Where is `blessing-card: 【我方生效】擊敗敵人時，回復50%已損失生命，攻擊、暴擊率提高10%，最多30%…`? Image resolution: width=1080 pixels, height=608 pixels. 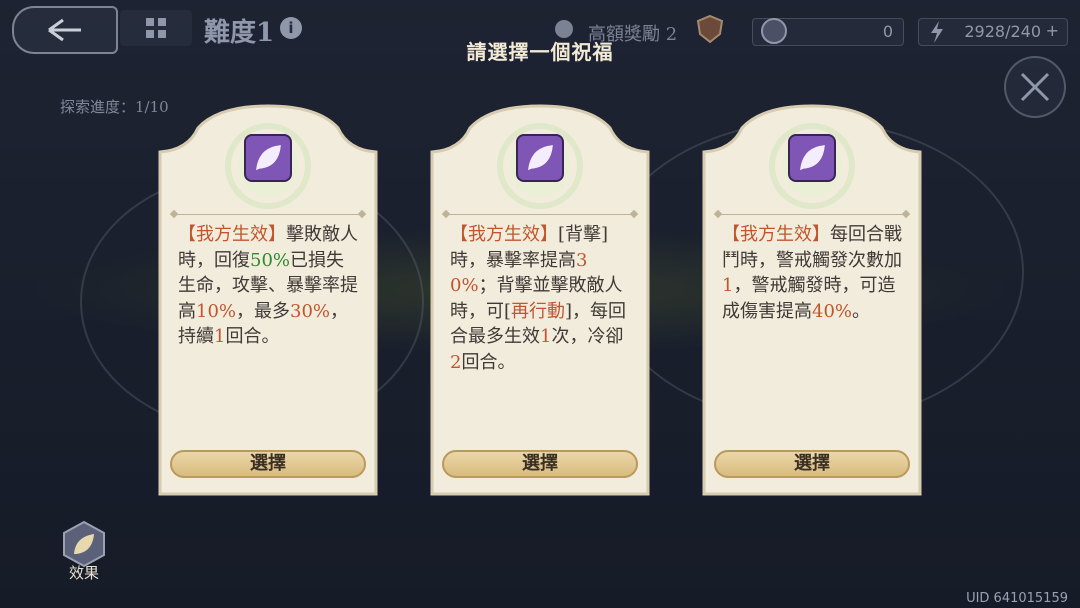 blessing-card: 【我方生效】擊敗敵人時，回復50%已損失生命，攻擊、暴擊率提高10%，最多30%… is located at coordinates (268, 300).